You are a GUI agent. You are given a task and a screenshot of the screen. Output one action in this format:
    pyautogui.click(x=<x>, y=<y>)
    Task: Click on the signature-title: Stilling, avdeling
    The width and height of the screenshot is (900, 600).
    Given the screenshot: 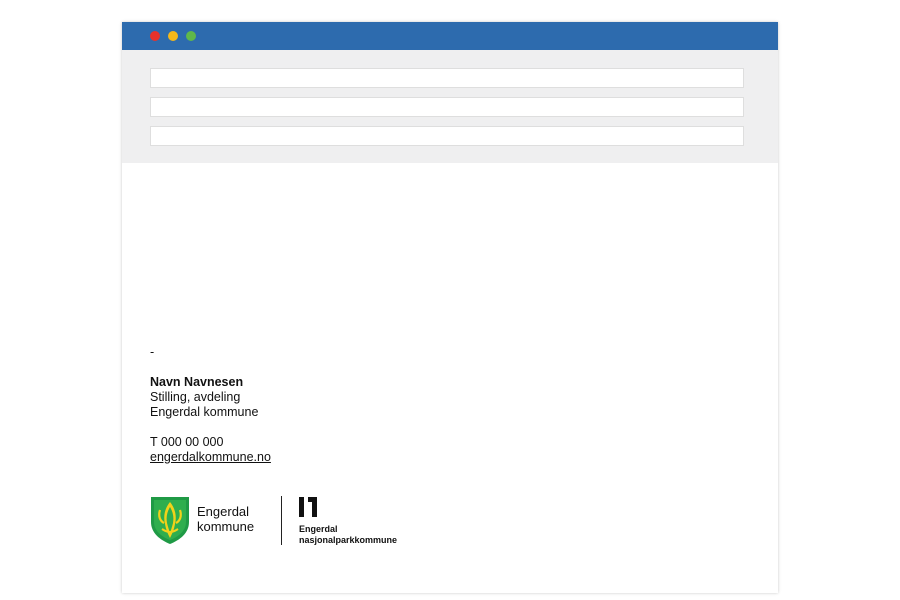 What is the action you would take?
    pyautogui.click(x=195, y=397)
    